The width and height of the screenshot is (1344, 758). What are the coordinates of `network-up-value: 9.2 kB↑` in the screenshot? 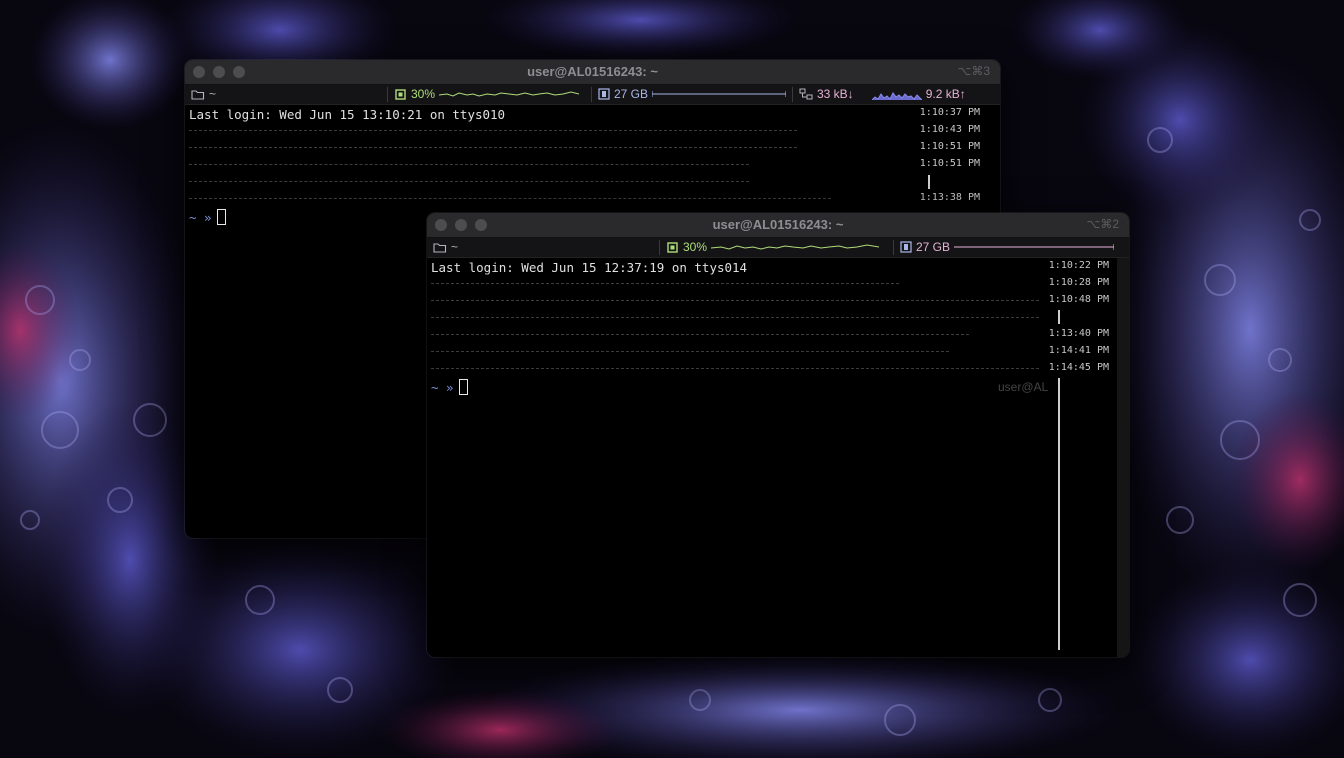 It's located at (945, 94).